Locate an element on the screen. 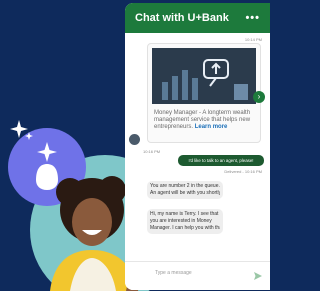  learn-more-link: Learn more is located at coordinates (211, 127).